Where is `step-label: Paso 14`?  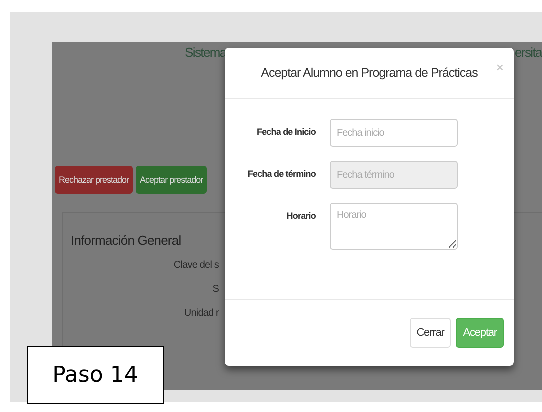
step-label: Paso 14 is located at coordinates (95, 375).